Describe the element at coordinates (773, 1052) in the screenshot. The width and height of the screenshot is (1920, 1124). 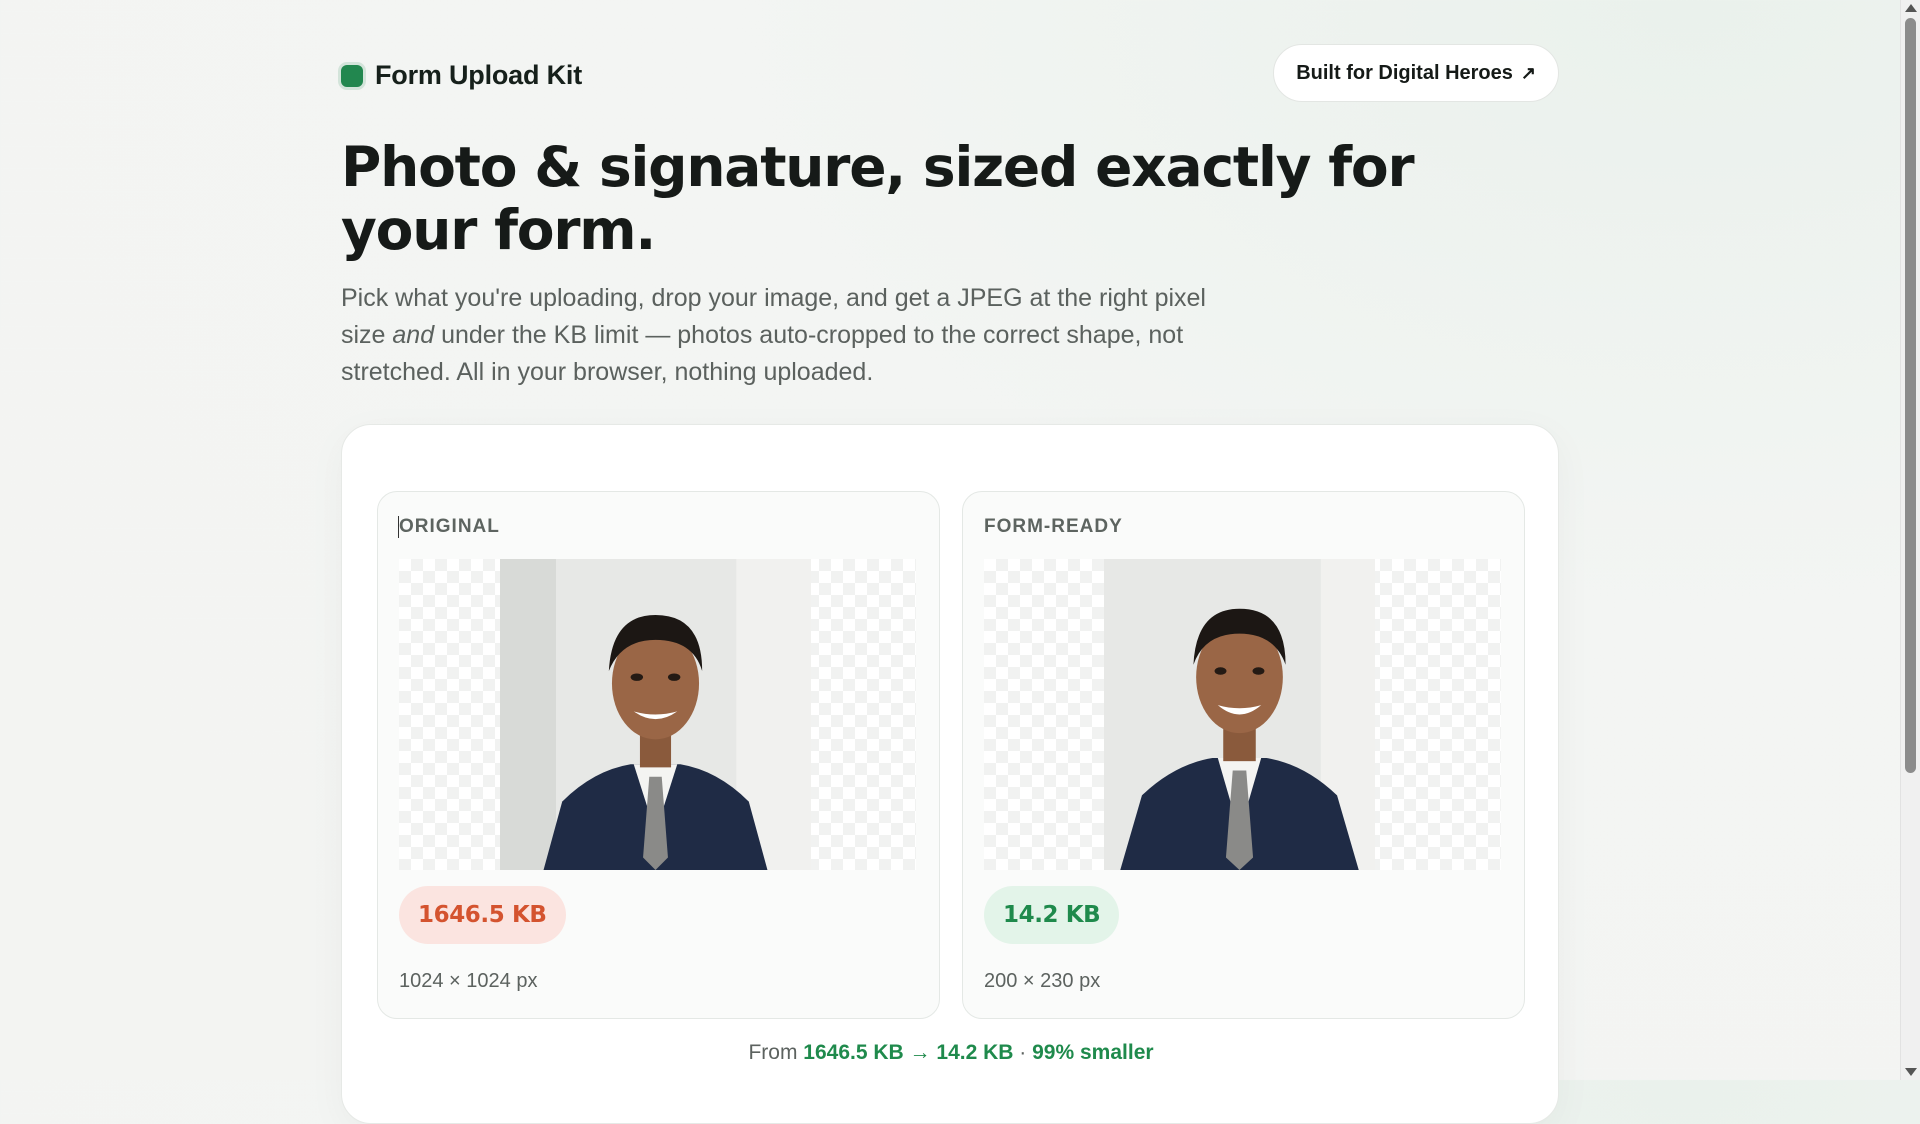
I see `summary-prefix: From` at that location.